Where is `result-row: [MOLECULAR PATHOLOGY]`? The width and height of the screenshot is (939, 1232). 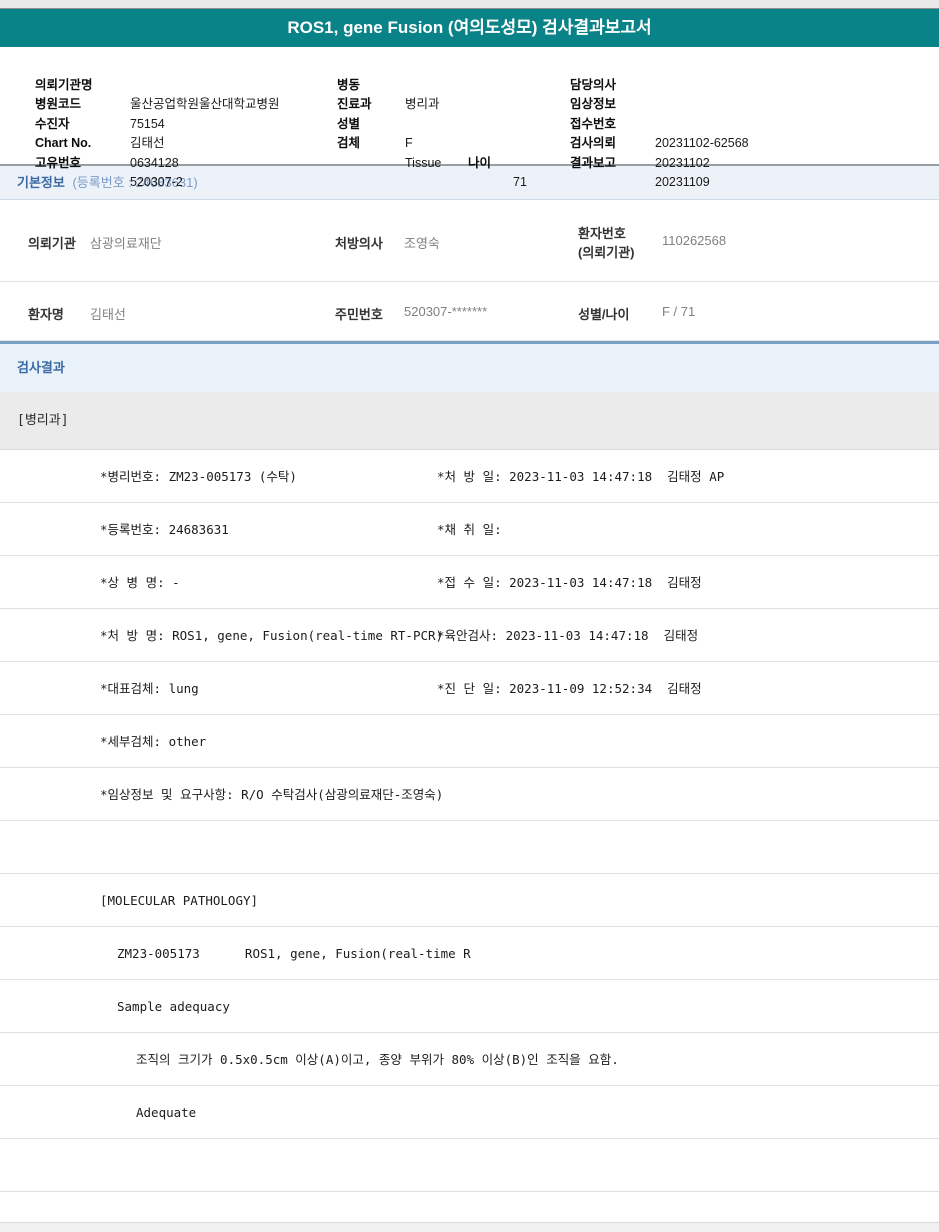
result-row: [MOLECULAR PATHOLOGY] is located at coordinates (469, 900).